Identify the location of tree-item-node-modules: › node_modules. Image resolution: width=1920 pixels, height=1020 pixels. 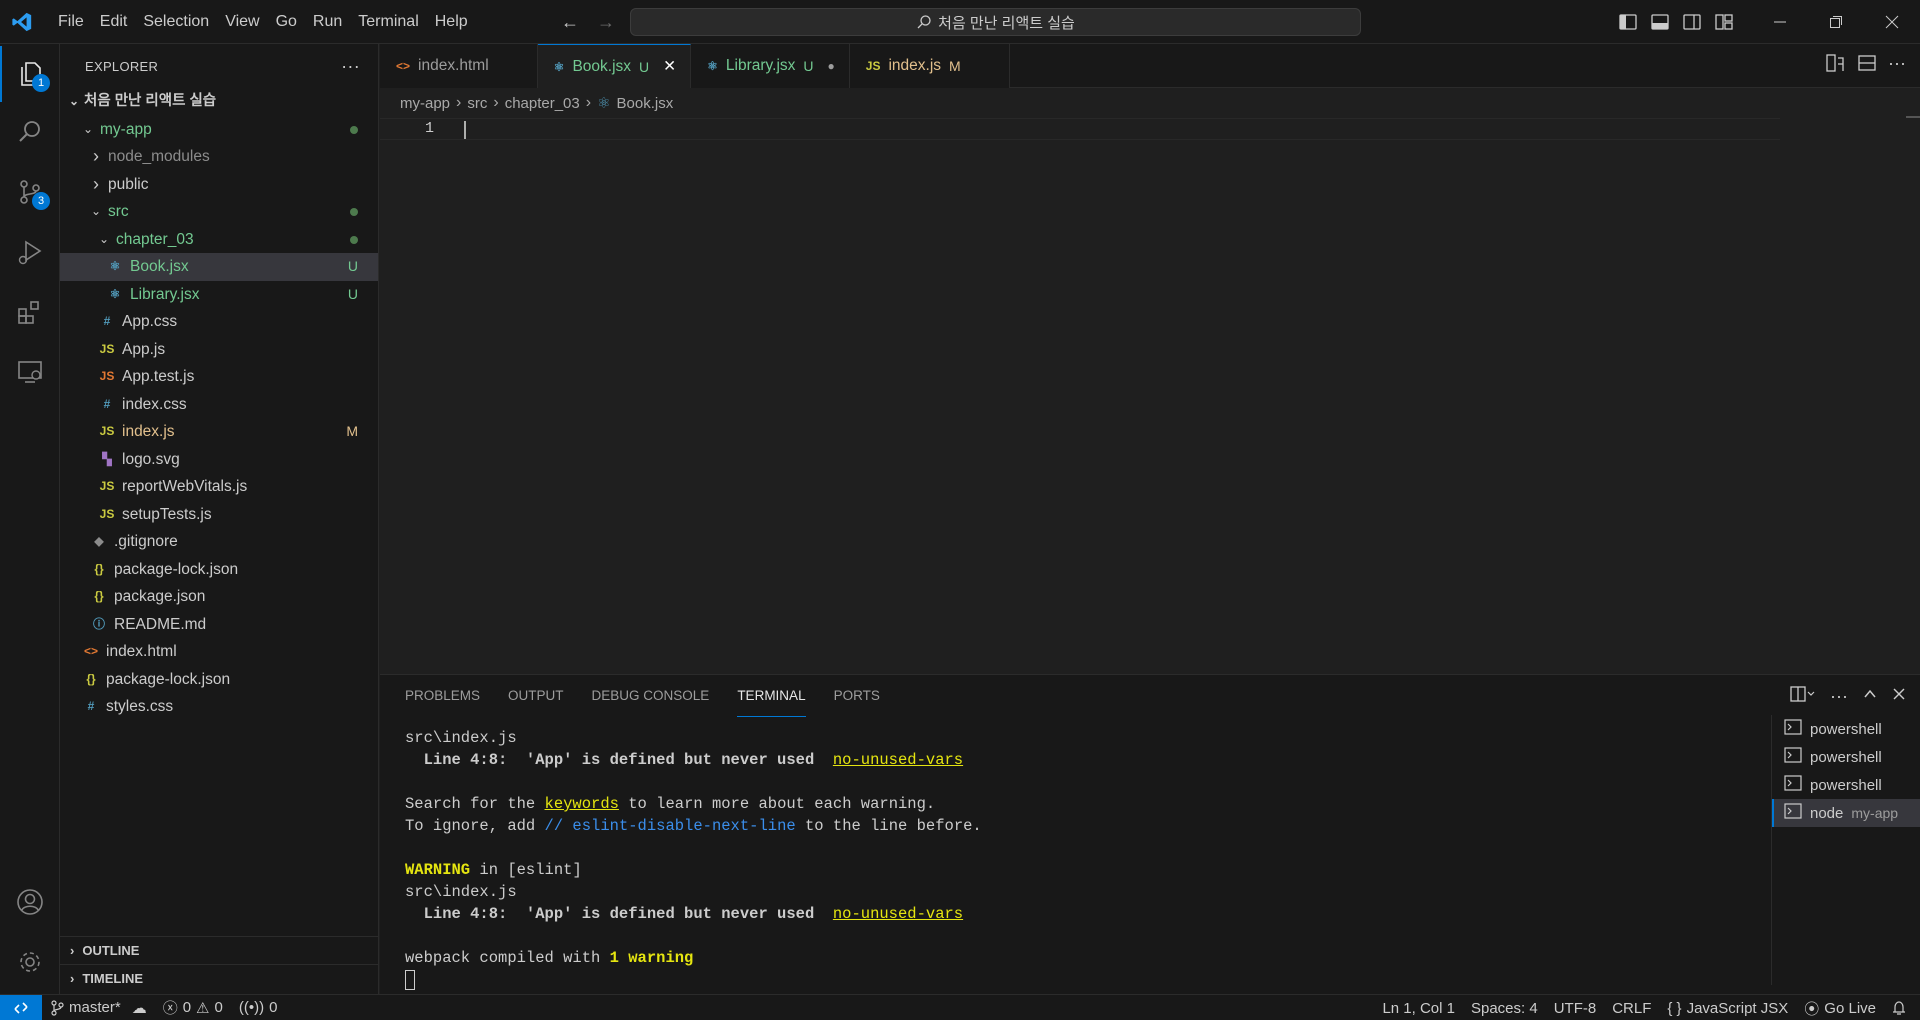
(219, 157).